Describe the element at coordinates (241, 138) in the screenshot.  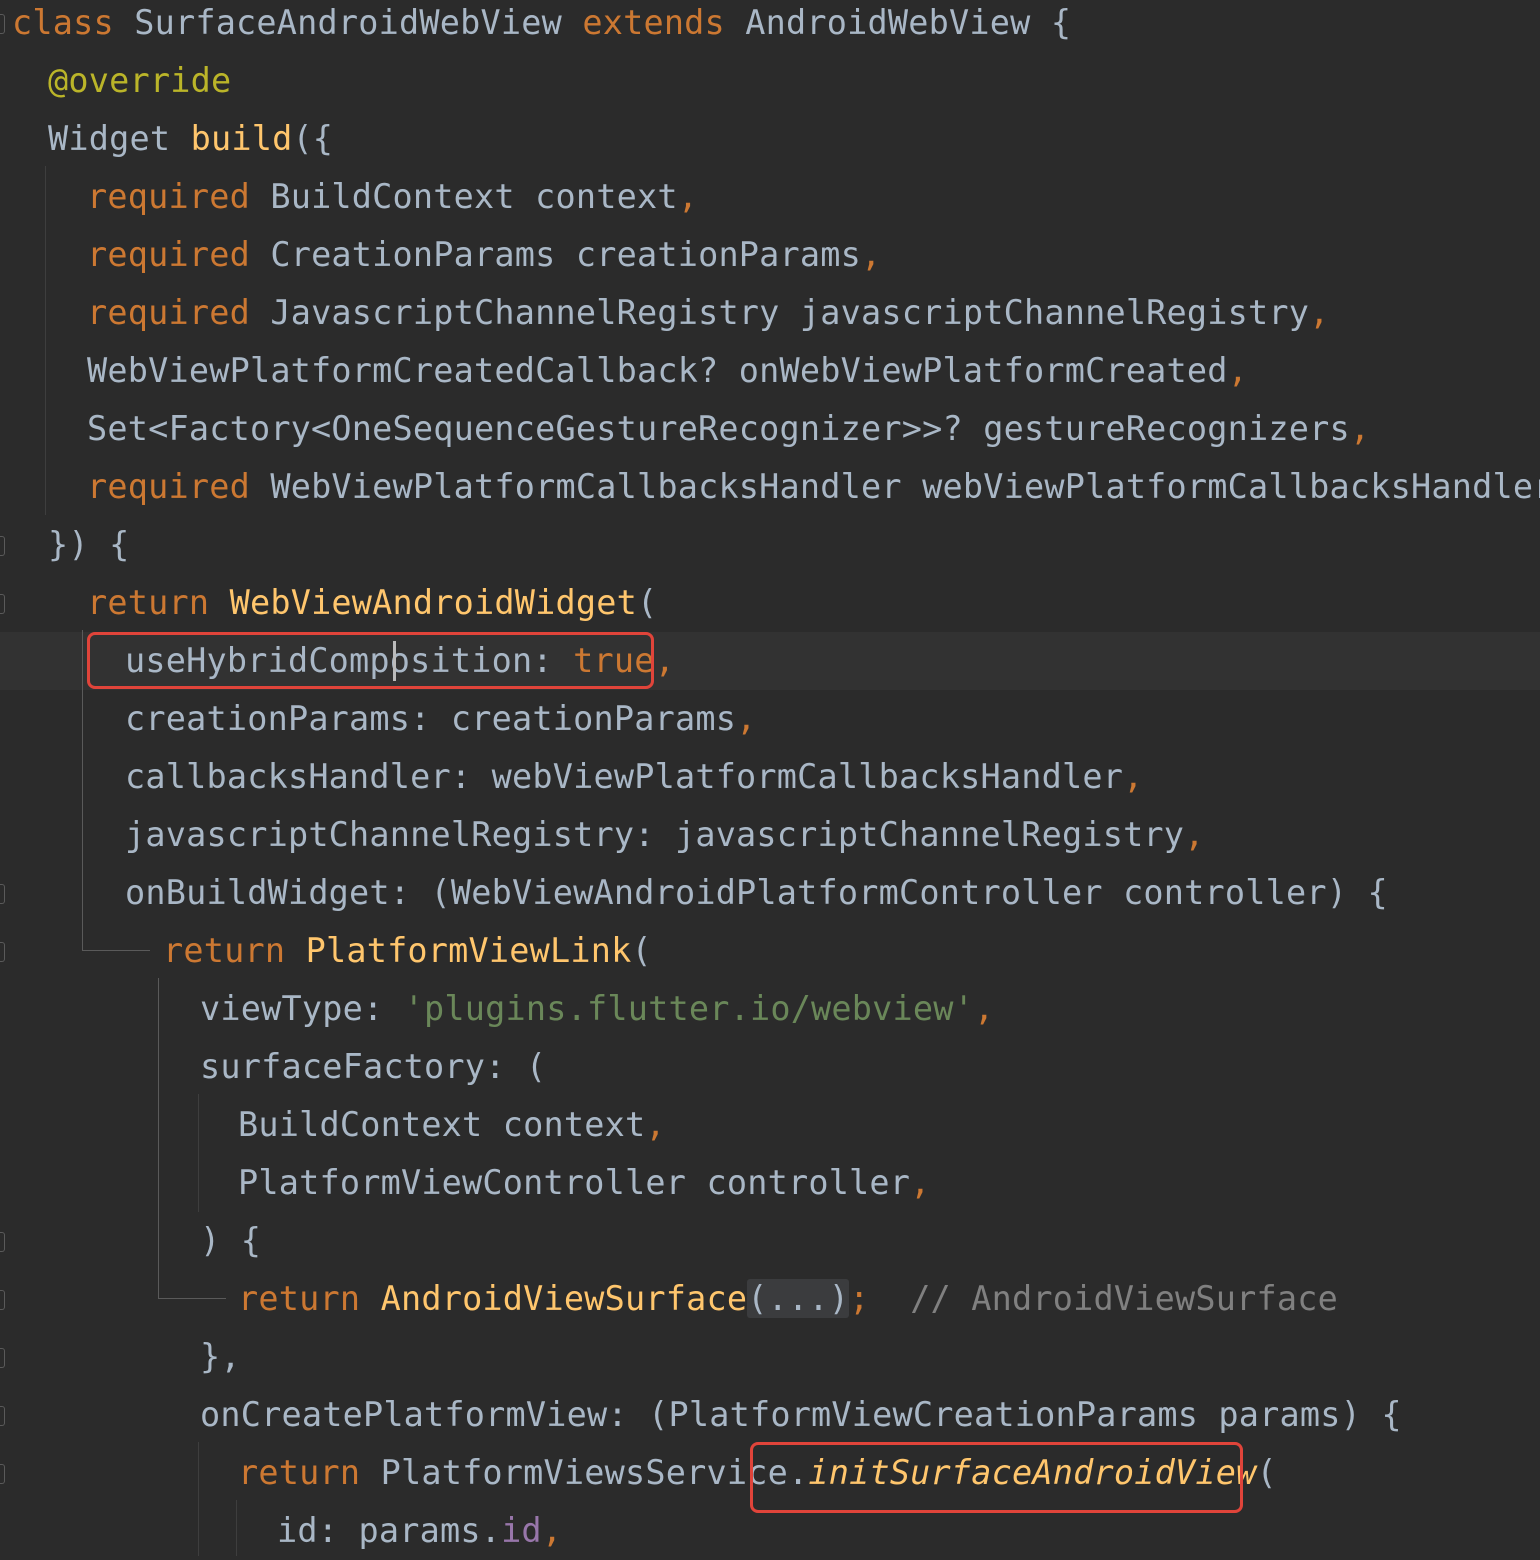
I see `code-token: build` at that location.